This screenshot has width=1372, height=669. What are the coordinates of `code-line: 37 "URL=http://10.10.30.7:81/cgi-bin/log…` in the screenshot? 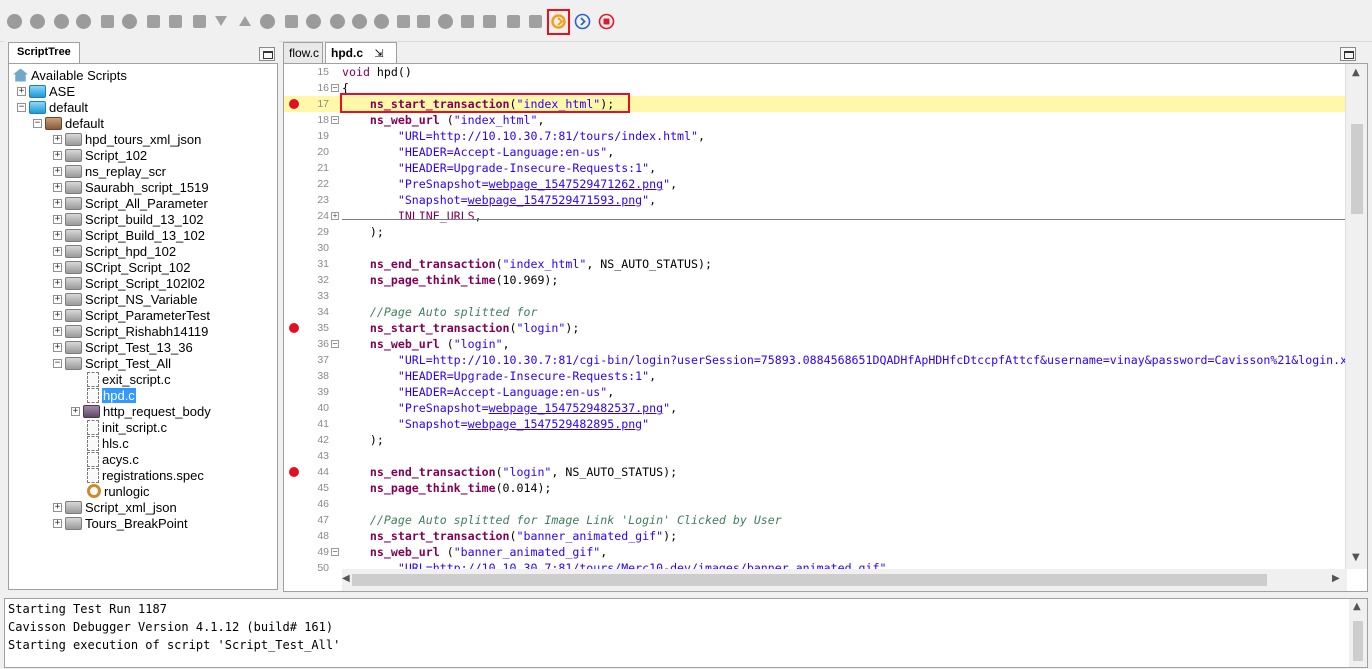 It's located at (815, 360).